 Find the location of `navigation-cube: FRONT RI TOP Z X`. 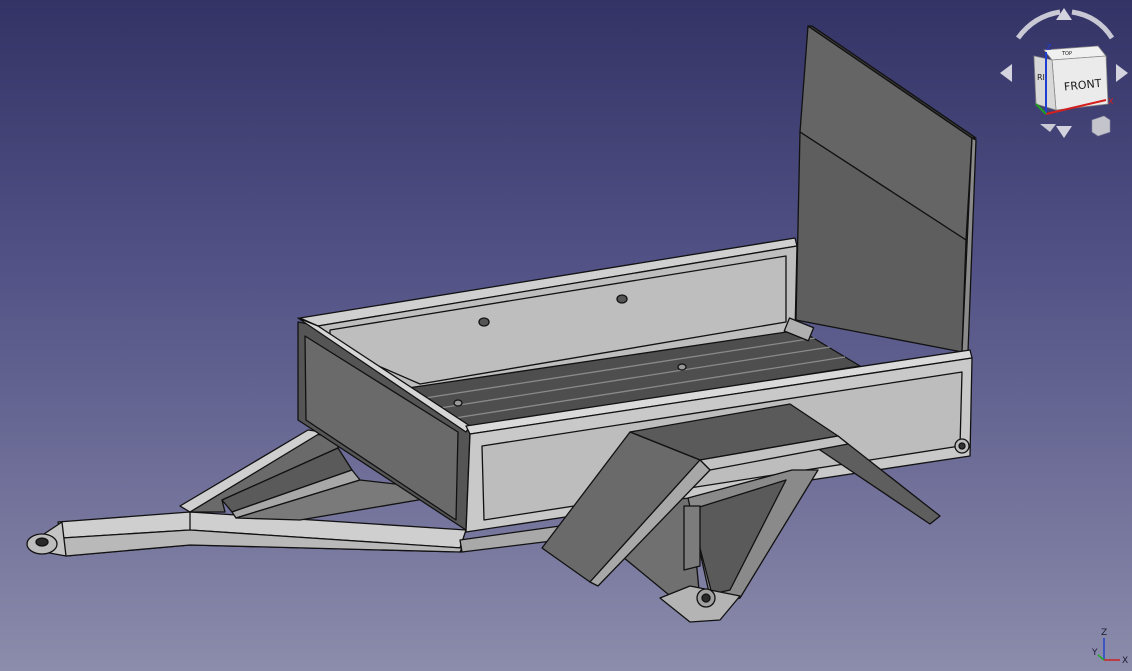

navigation-cube: FRONT RI TOP Z X is located at coordinates (1064, 73).